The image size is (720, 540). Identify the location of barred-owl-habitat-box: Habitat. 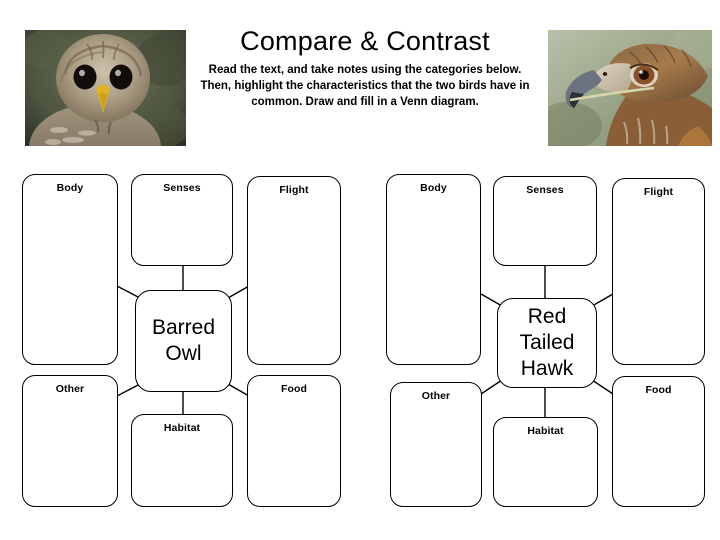
(182, 460).